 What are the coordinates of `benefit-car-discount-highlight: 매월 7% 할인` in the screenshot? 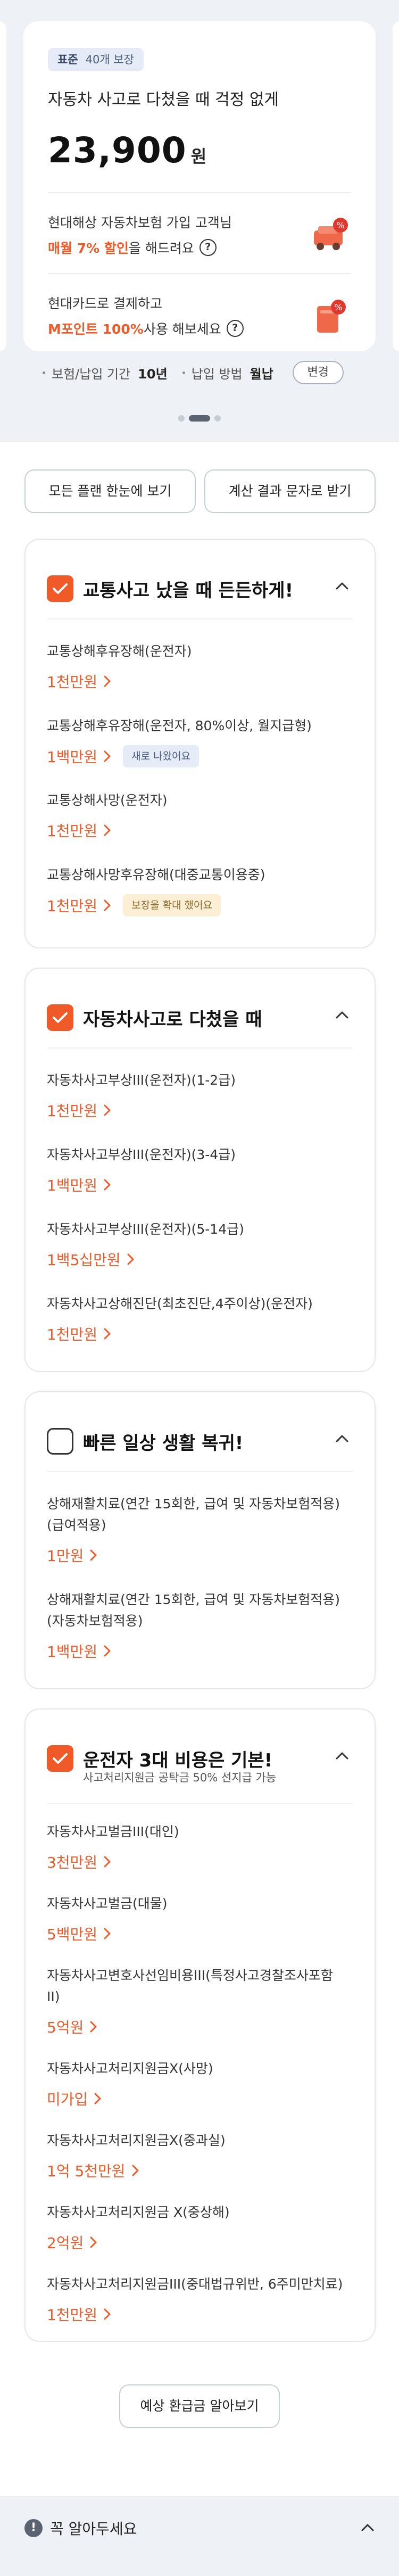 It's located at (88, 248).